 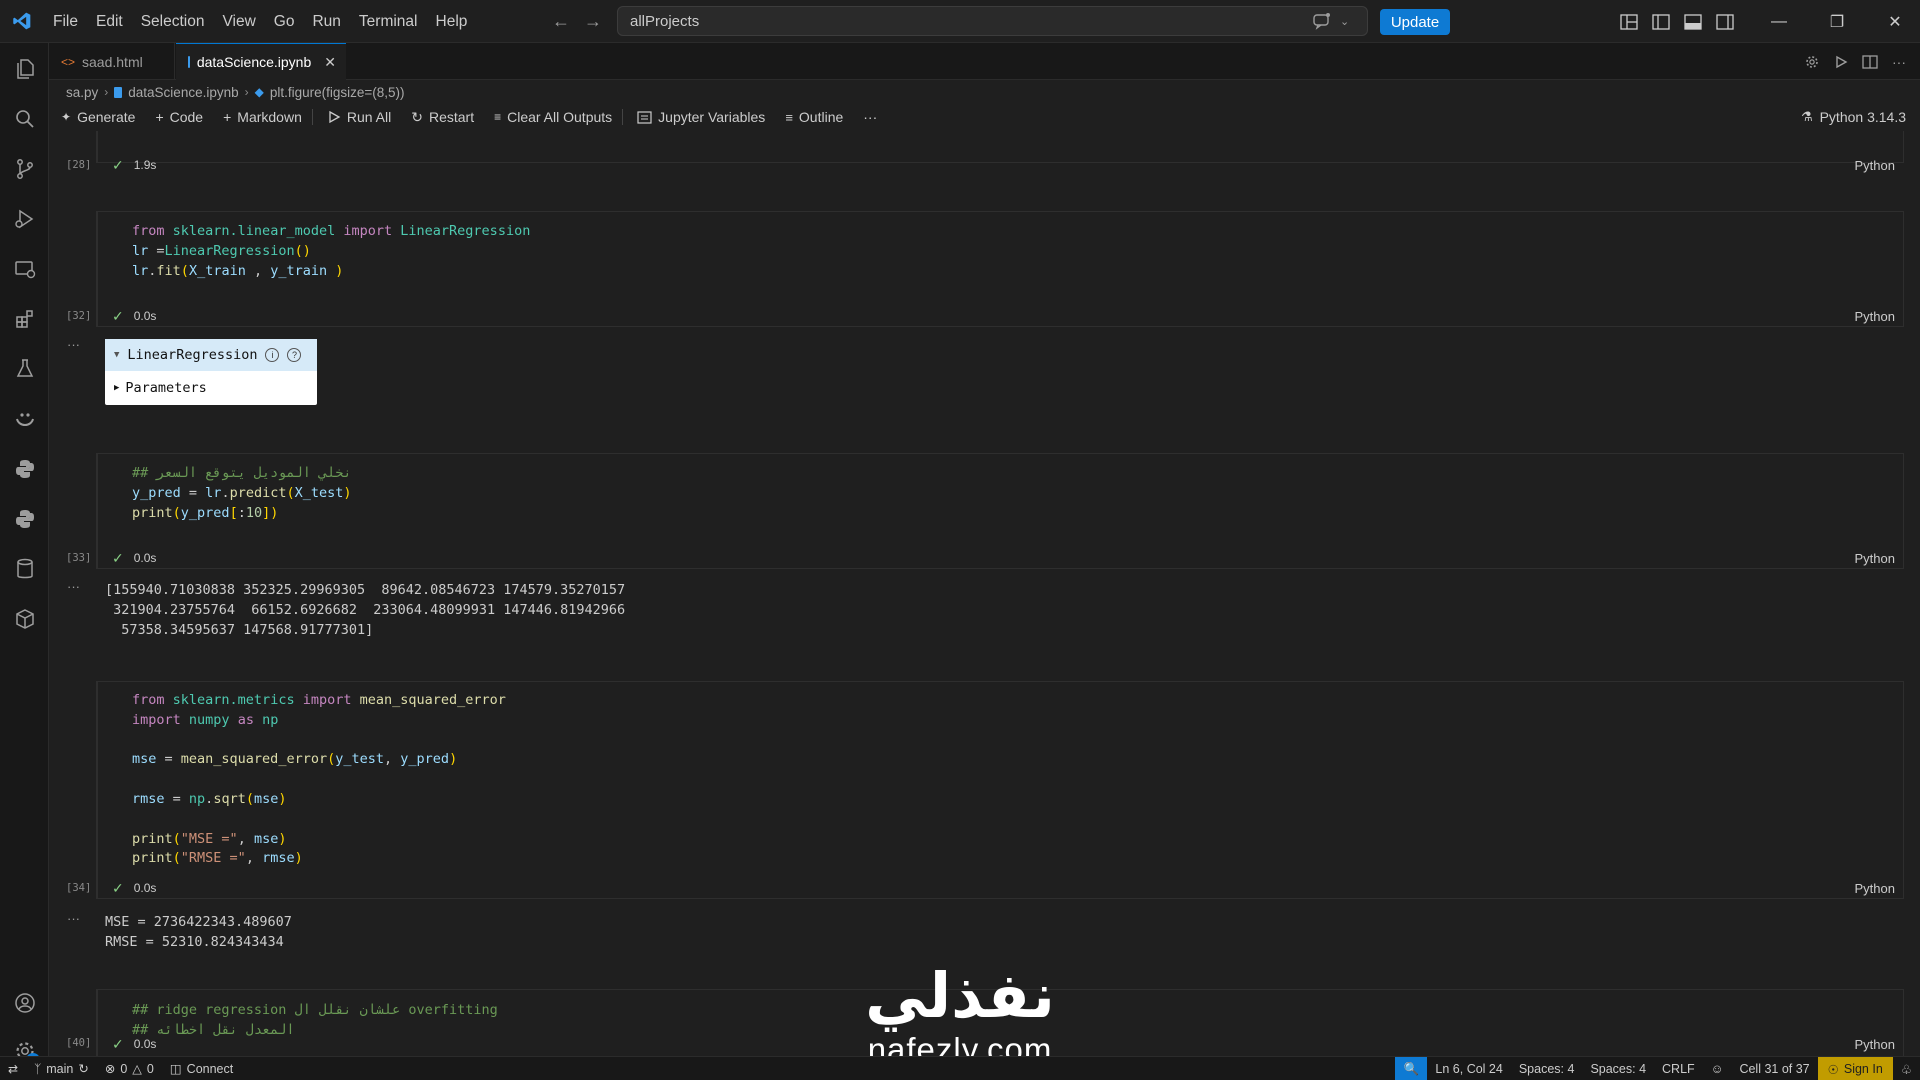 What do you see at coordinates (440, 117) in the screenshot?
I see `restart-button: ↻ Restart` at bounding box center [440, 117].